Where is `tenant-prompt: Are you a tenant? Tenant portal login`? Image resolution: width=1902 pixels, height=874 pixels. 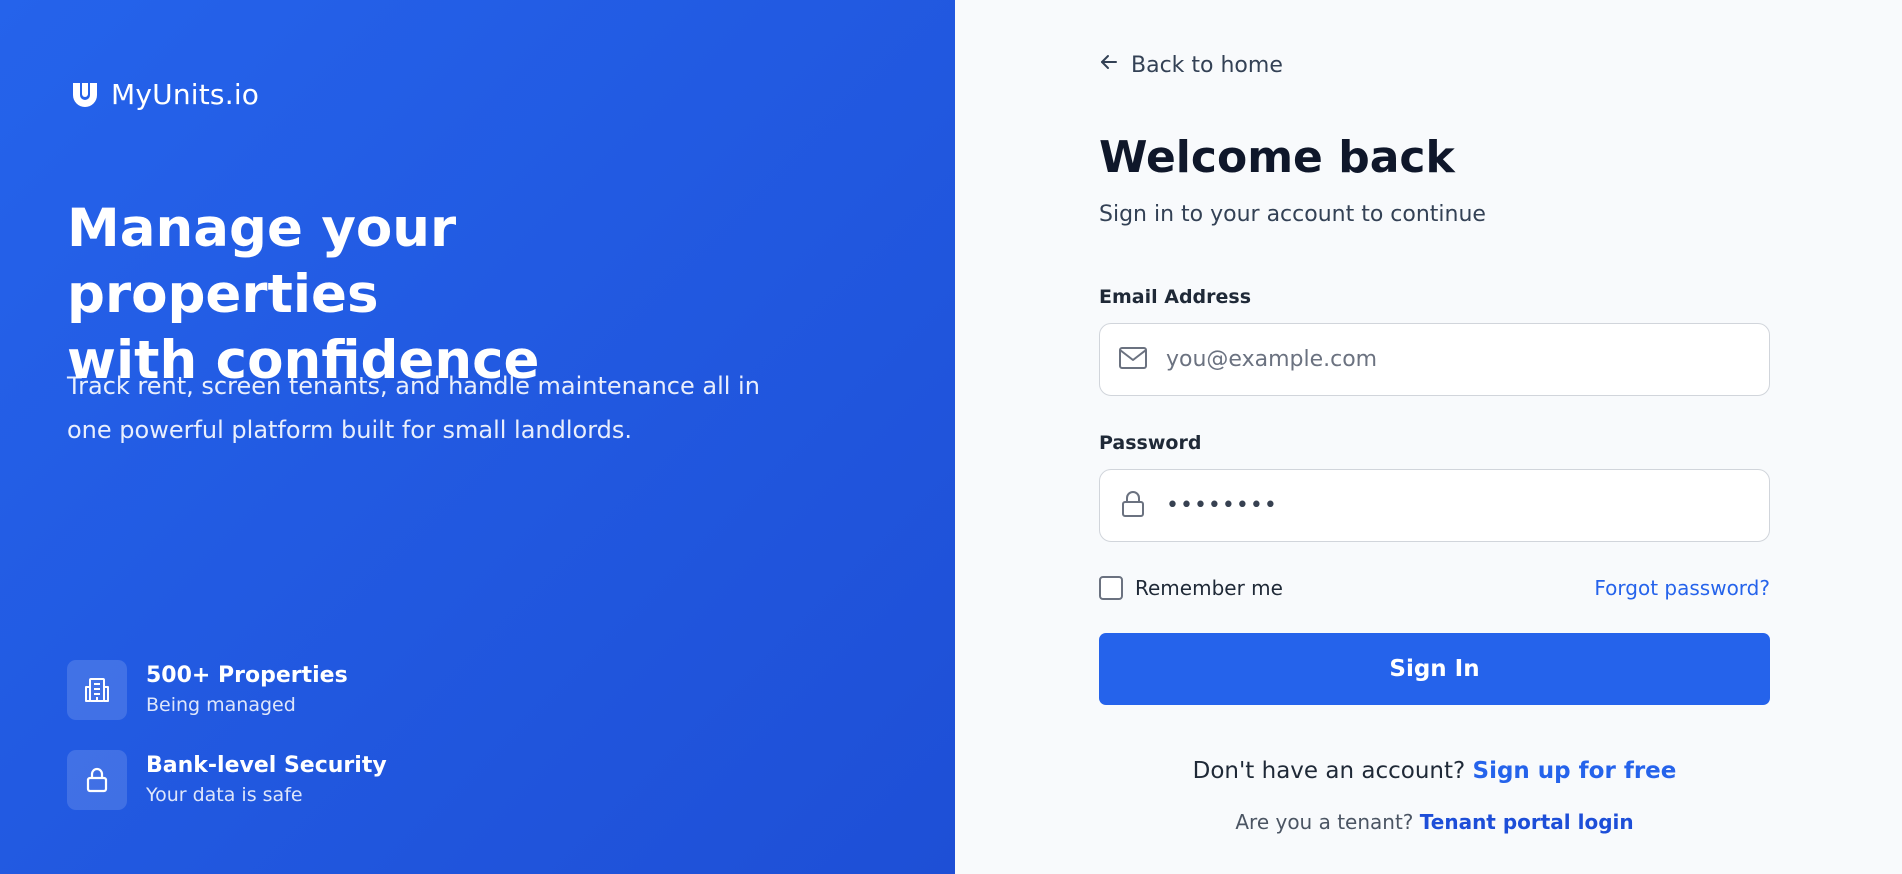 tenant-prompt: Are you a tenant? Tenant portal login is located at coordinates (1434, 822).